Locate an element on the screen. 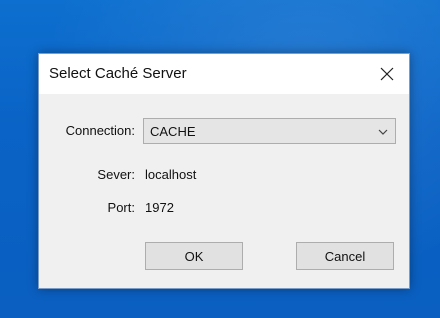 The height and width of the screenshot is (318, 440). dialog-titlebar: Select Caché Server is located at coordinates (224, 74).